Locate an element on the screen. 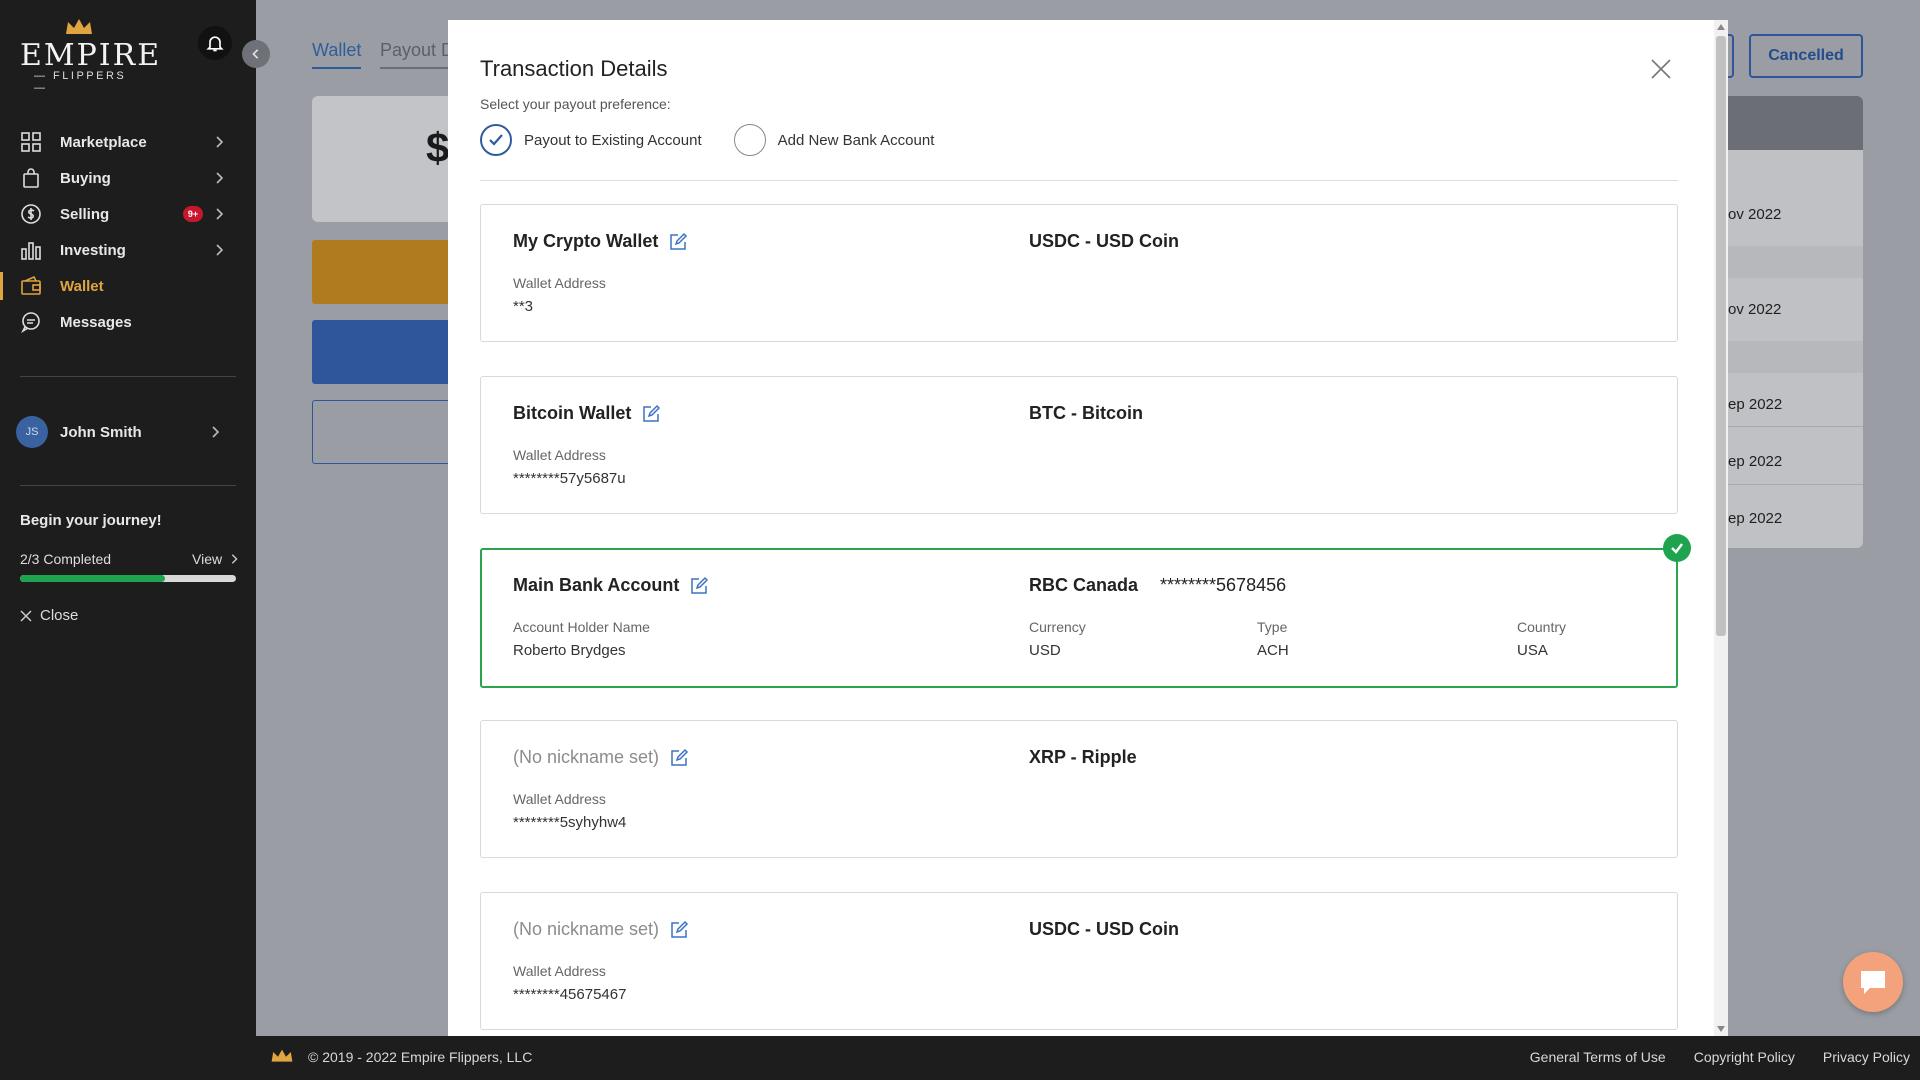 Image resolution: width=1920 pixels, height=1080 pixels. table-row-band is located at coordinates (1795, 262).